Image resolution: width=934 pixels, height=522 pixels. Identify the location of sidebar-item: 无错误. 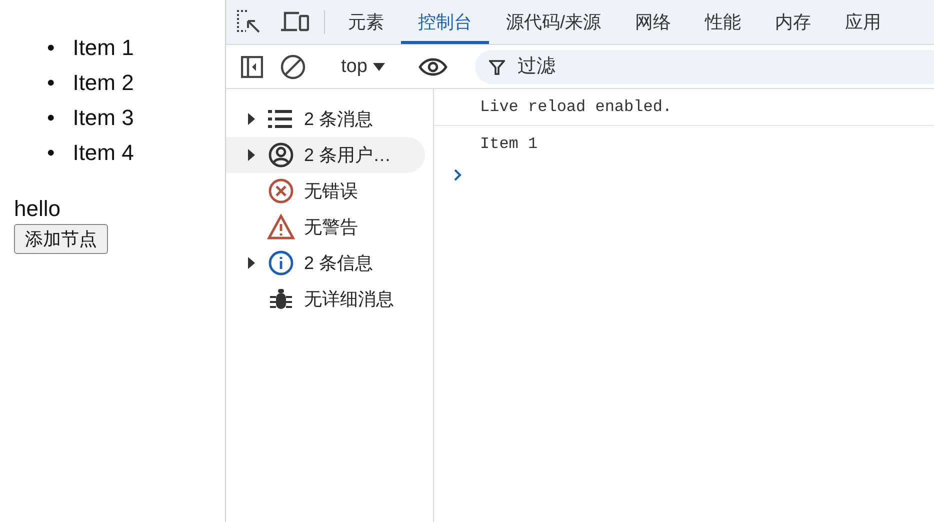
(325, 191).